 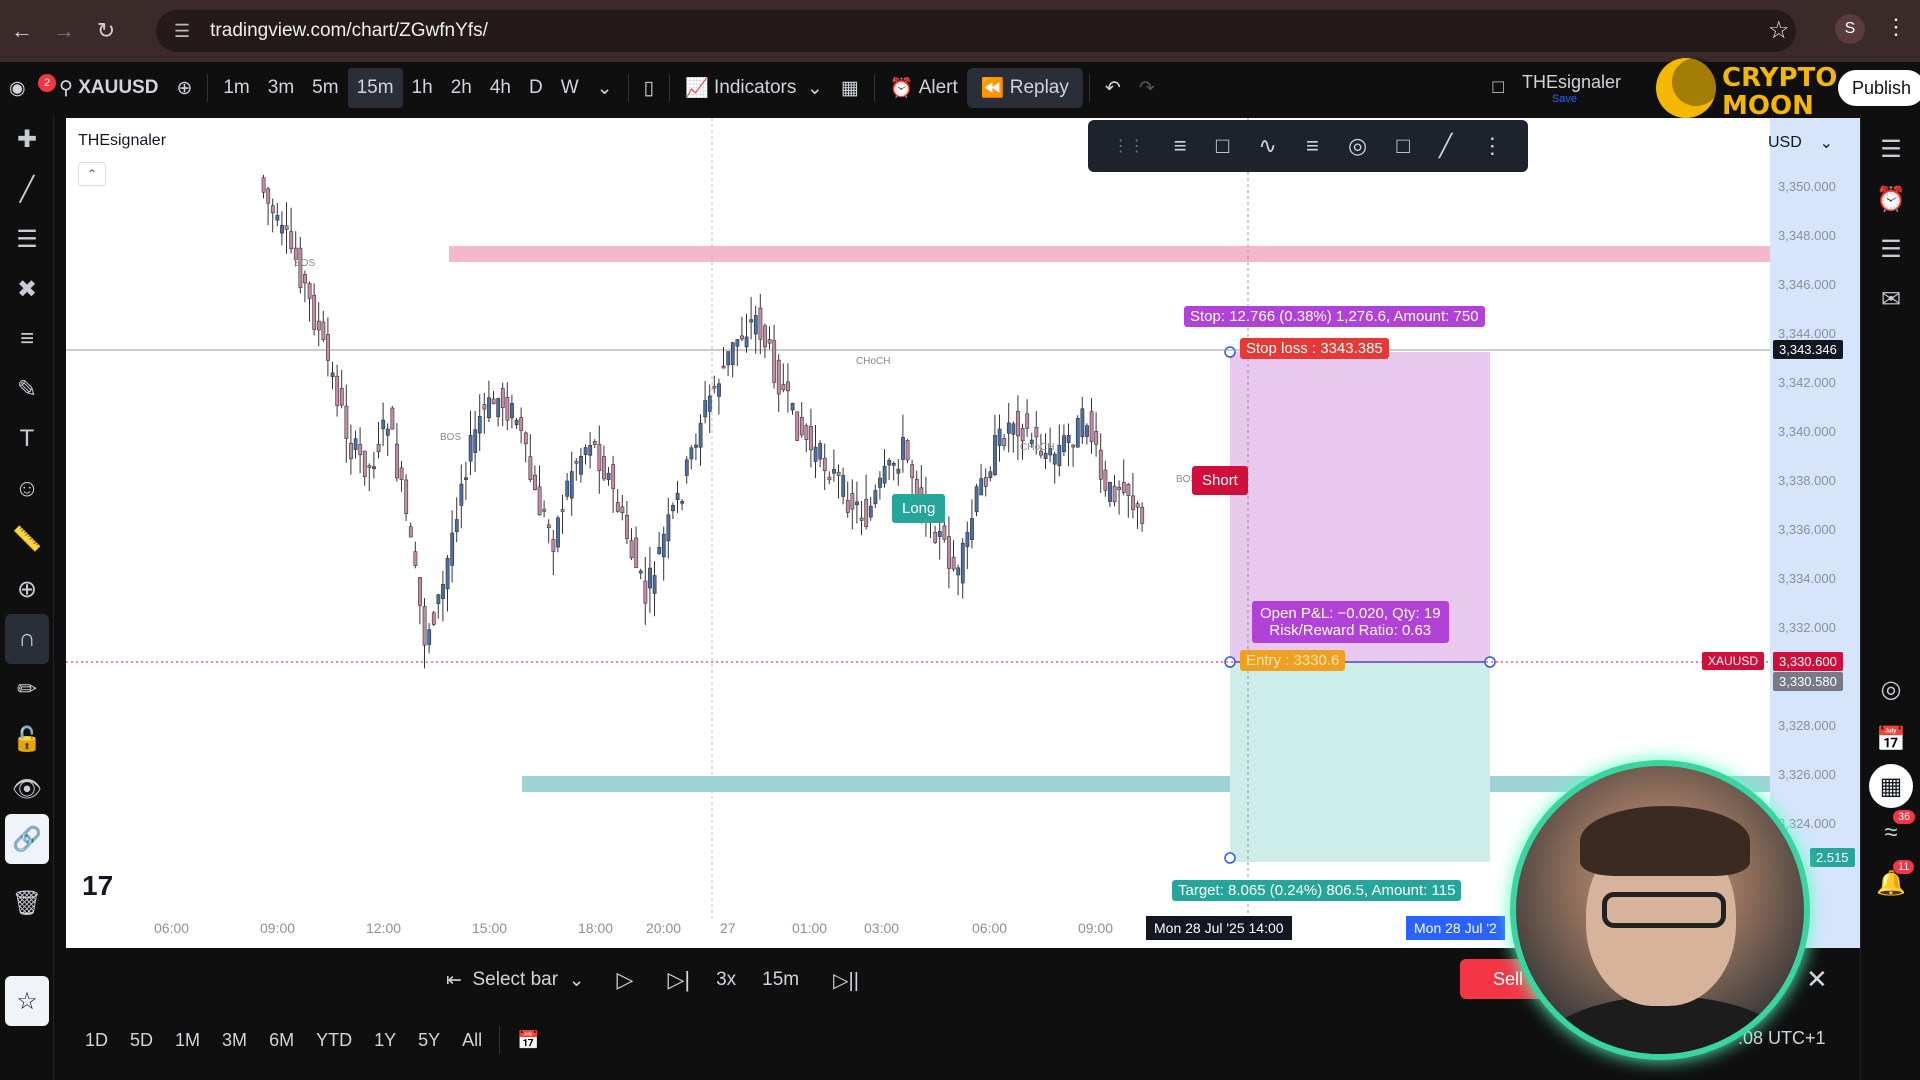 What do you see at coordinates (281, 1040) in the screenshot?
I see `range-6m: 6M` at bounding box center [281, 1040].